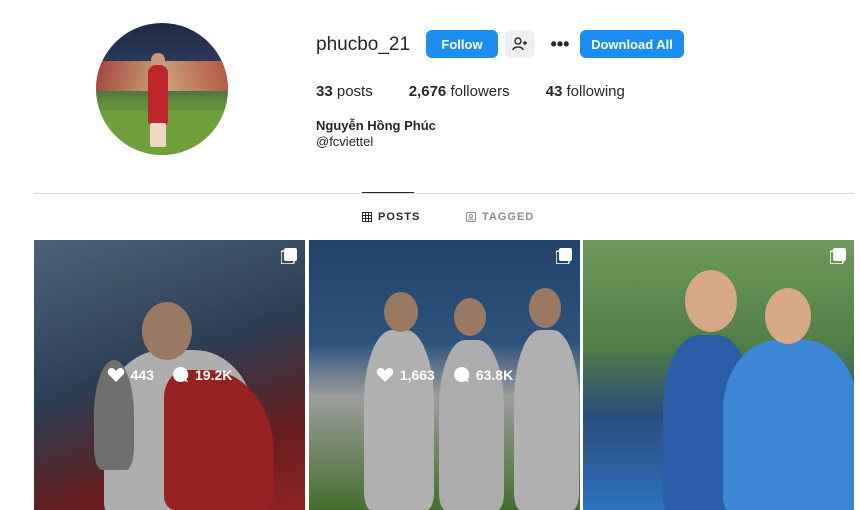  I want to click on post-stats: 443 19.2K, so click(169, 374).